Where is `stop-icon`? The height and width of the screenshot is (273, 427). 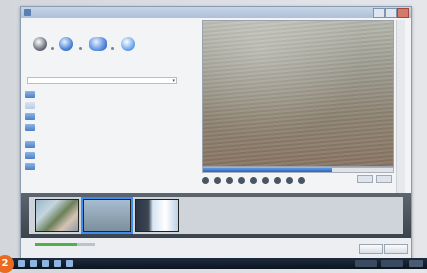
stop-icon is located at coordinates (217, 180).